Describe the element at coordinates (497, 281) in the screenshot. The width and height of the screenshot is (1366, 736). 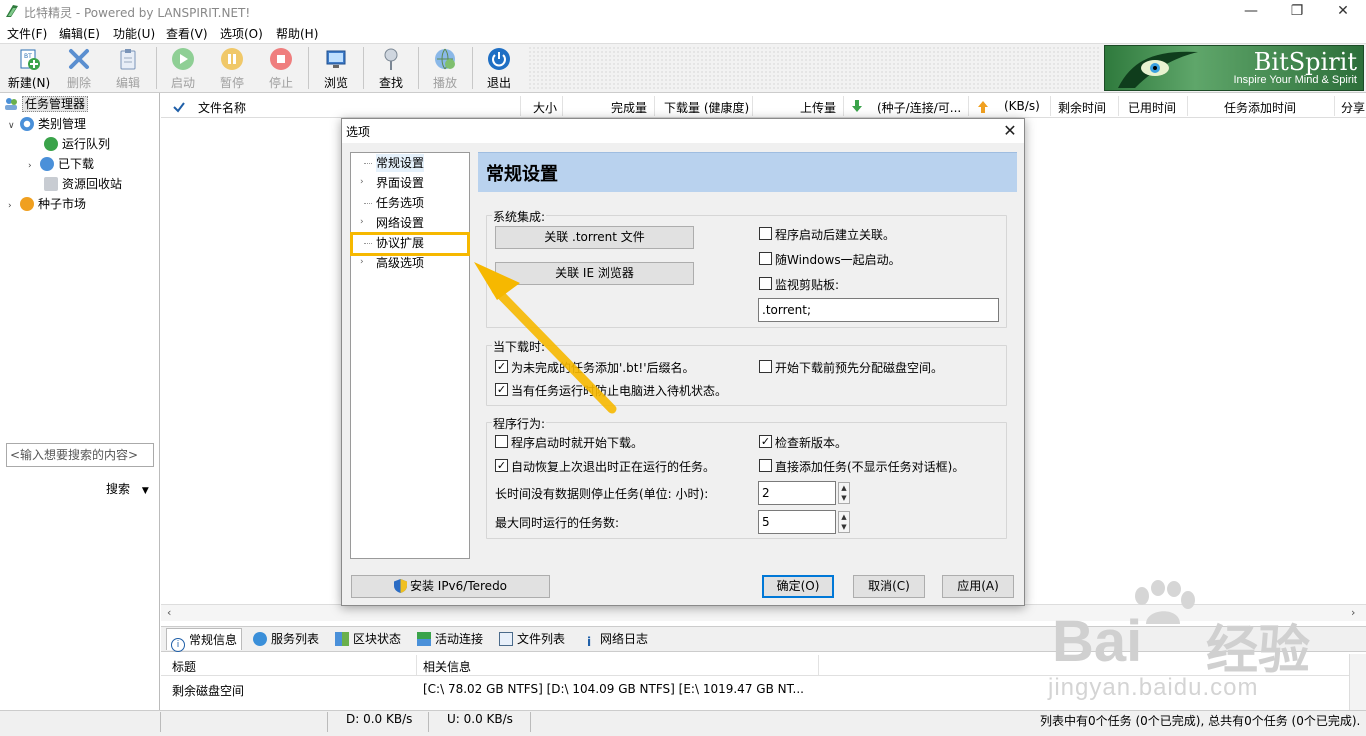
I see `annotation-arrow-head` at that location.